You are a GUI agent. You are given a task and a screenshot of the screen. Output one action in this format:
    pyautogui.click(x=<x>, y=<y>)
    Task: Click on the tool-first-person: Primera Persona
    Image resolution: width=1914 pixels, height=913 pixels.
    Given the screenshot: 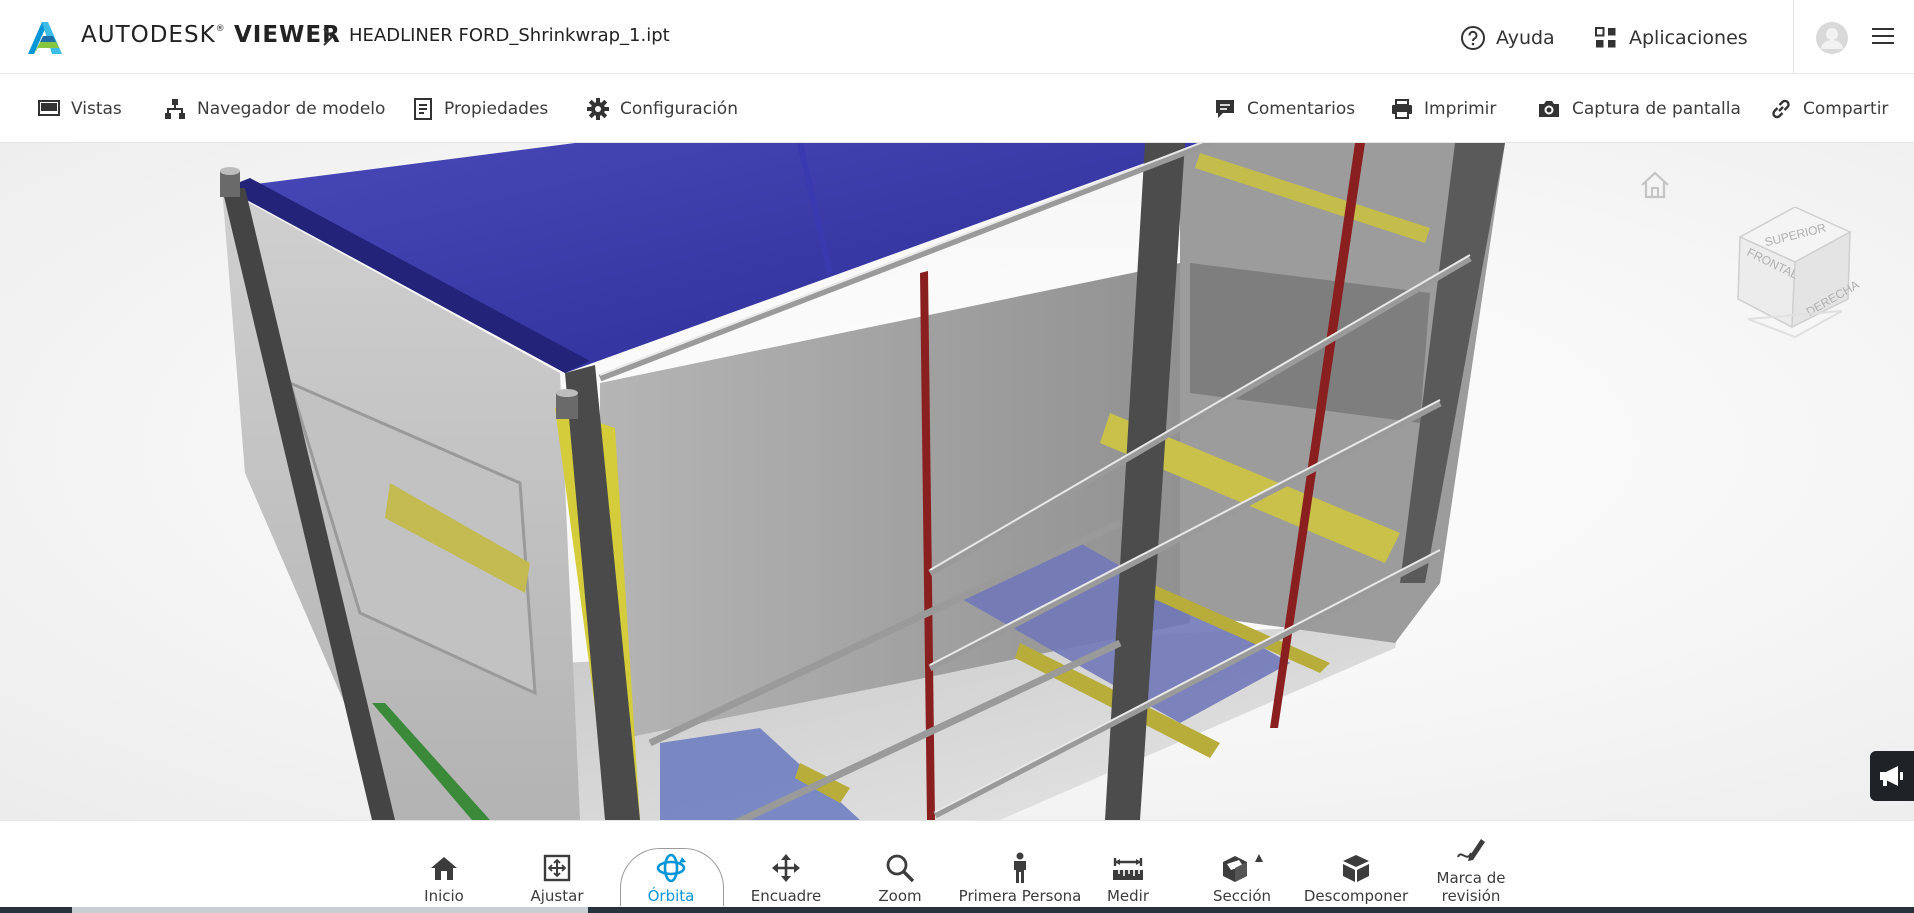 What is the action you would take?
    pyautogui.click(x=1020, y=867)
    